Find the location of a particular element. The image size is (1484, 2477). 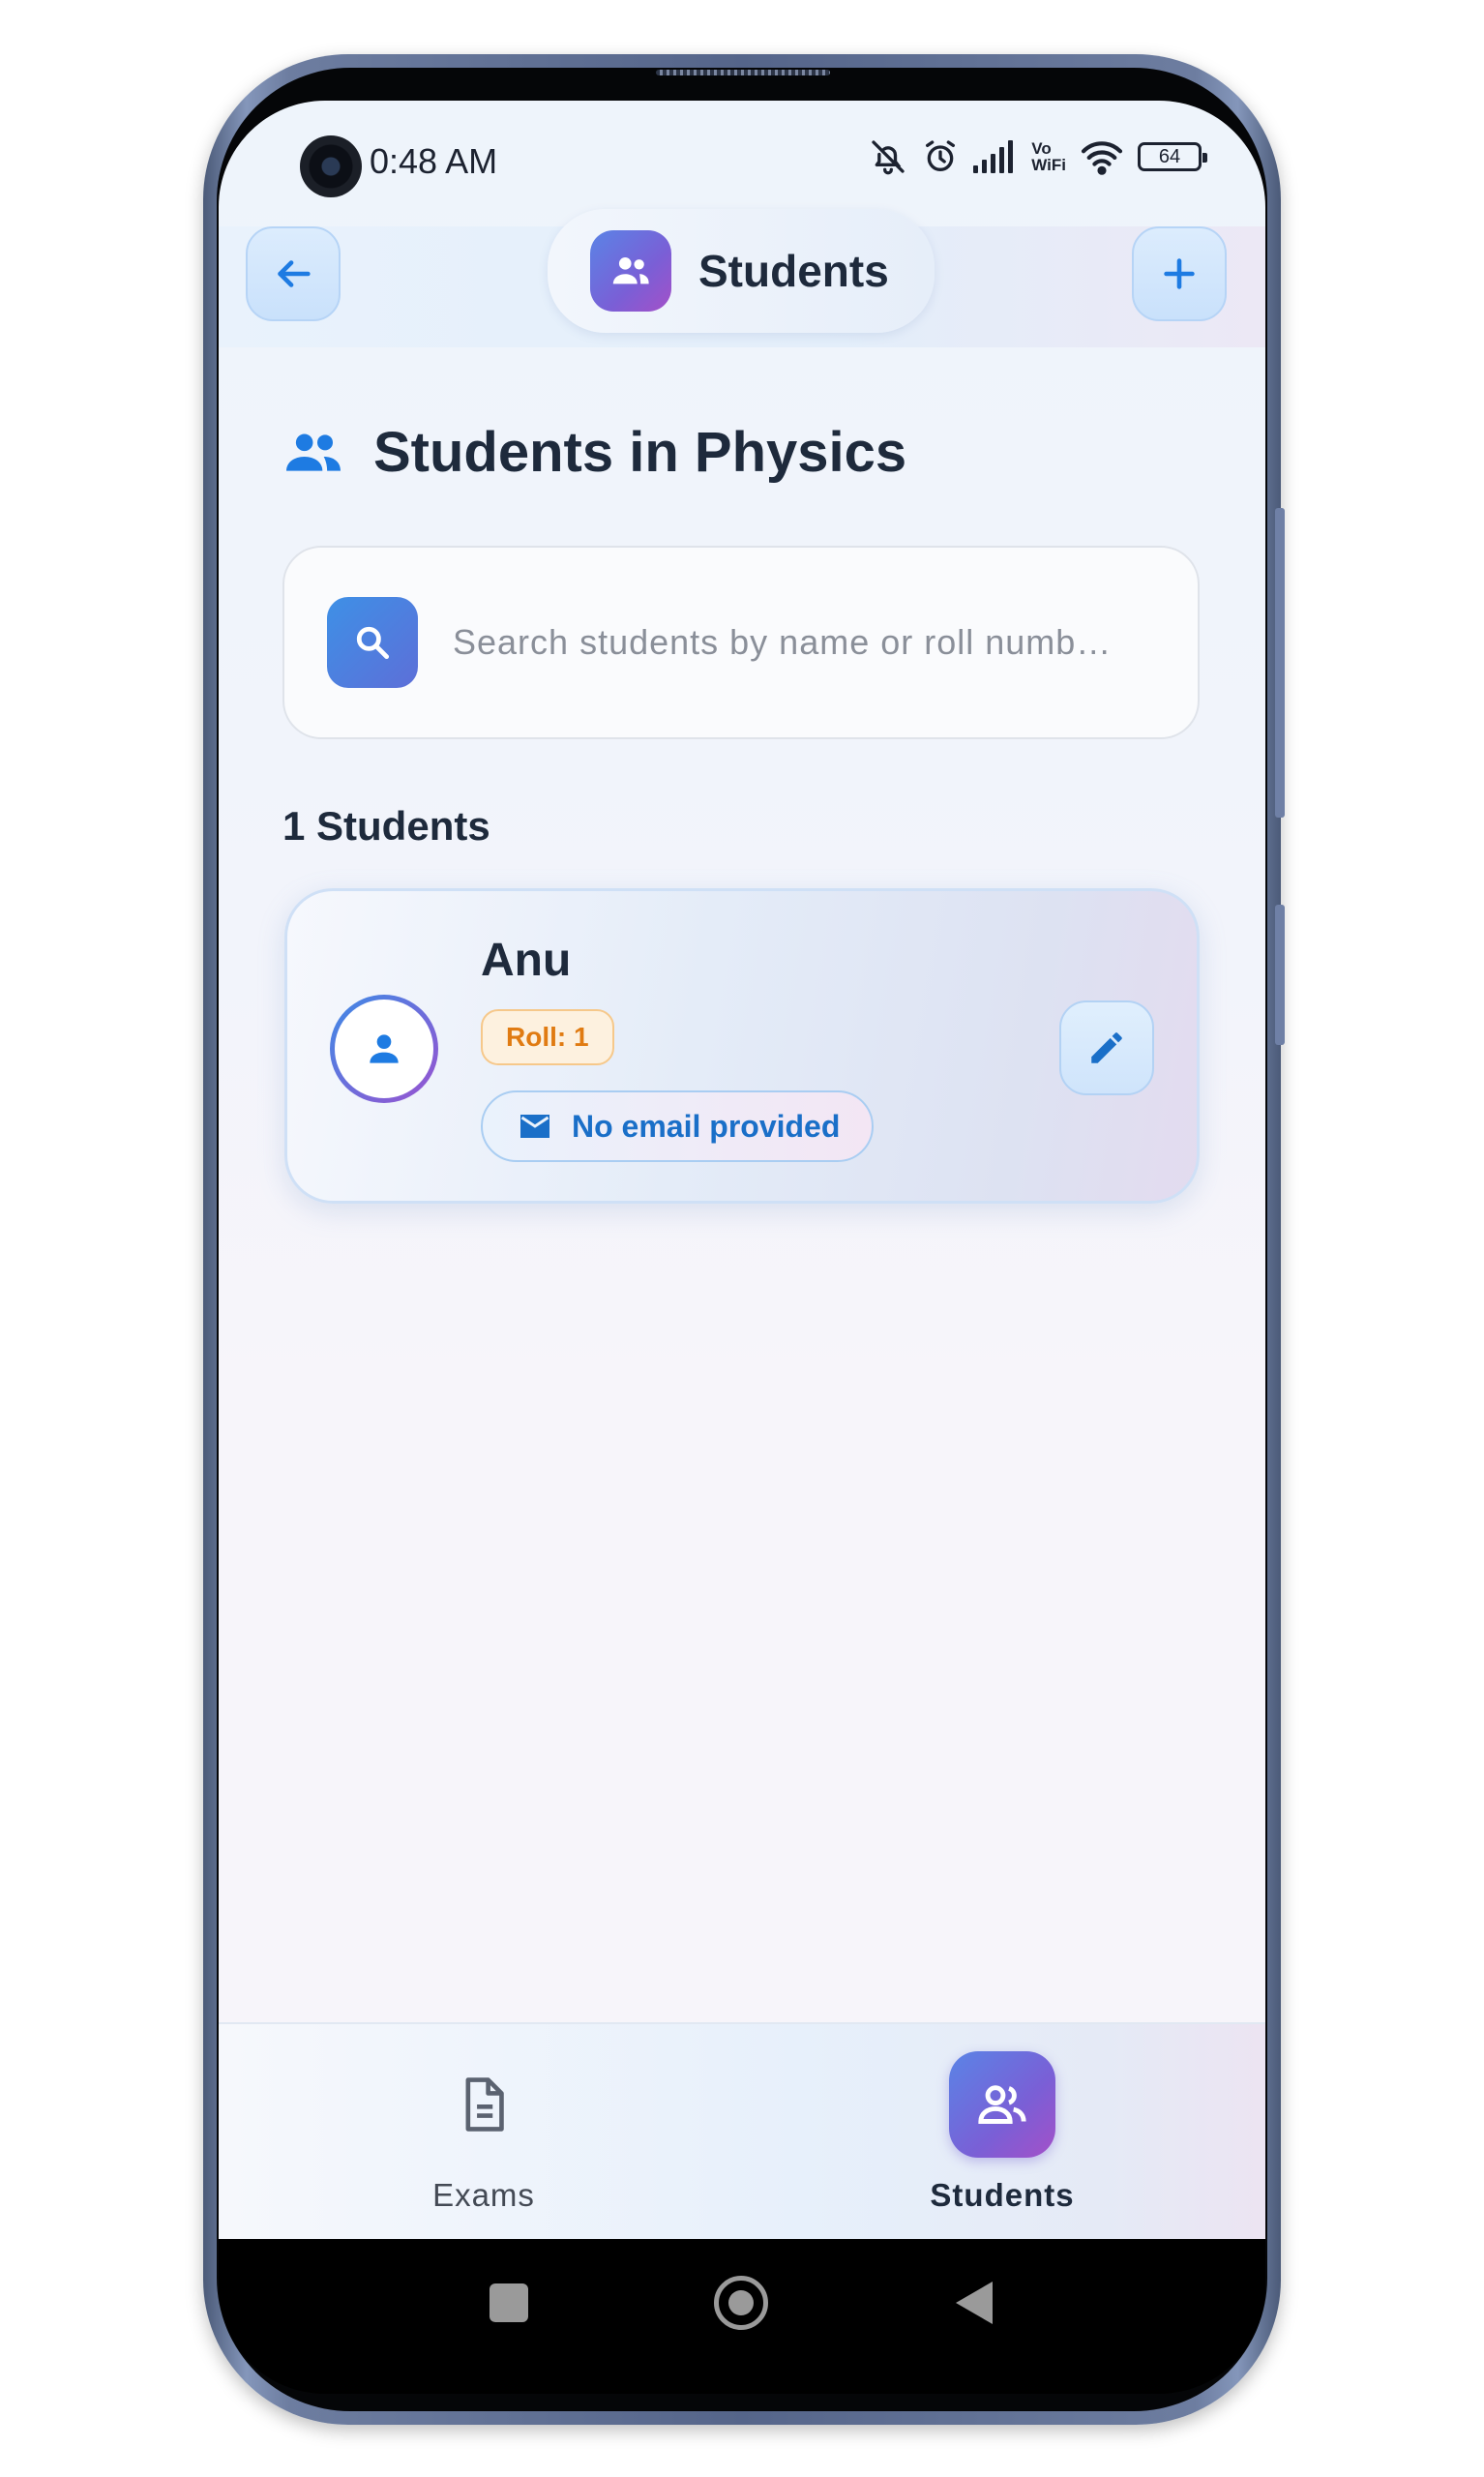

pencil-icon is located at coordinates (1106, 1047).